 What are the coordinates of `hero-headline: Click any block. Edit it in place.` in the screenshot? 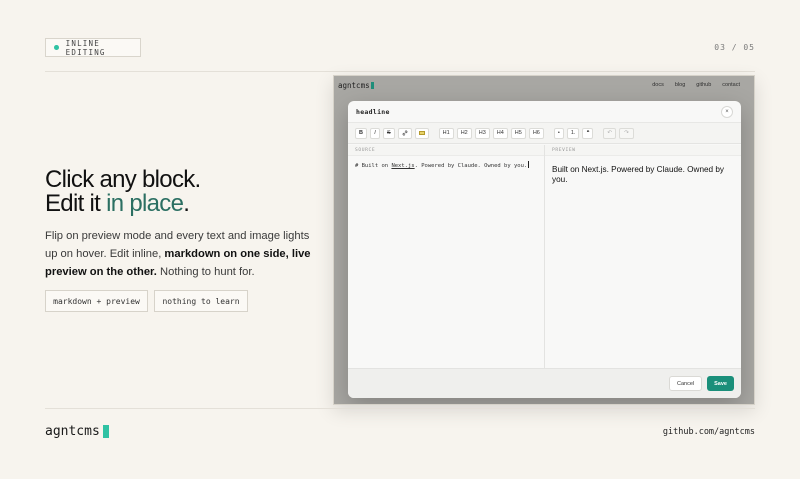 It's located at (123, 192).